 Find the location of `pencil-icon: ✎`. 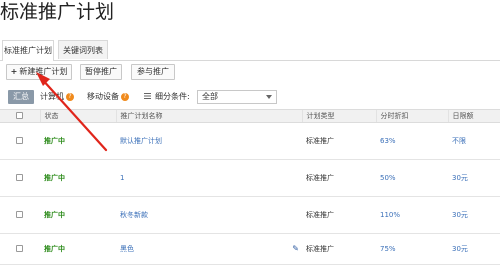

pencil-icon: ✎ is located at coordinates (295, 248).